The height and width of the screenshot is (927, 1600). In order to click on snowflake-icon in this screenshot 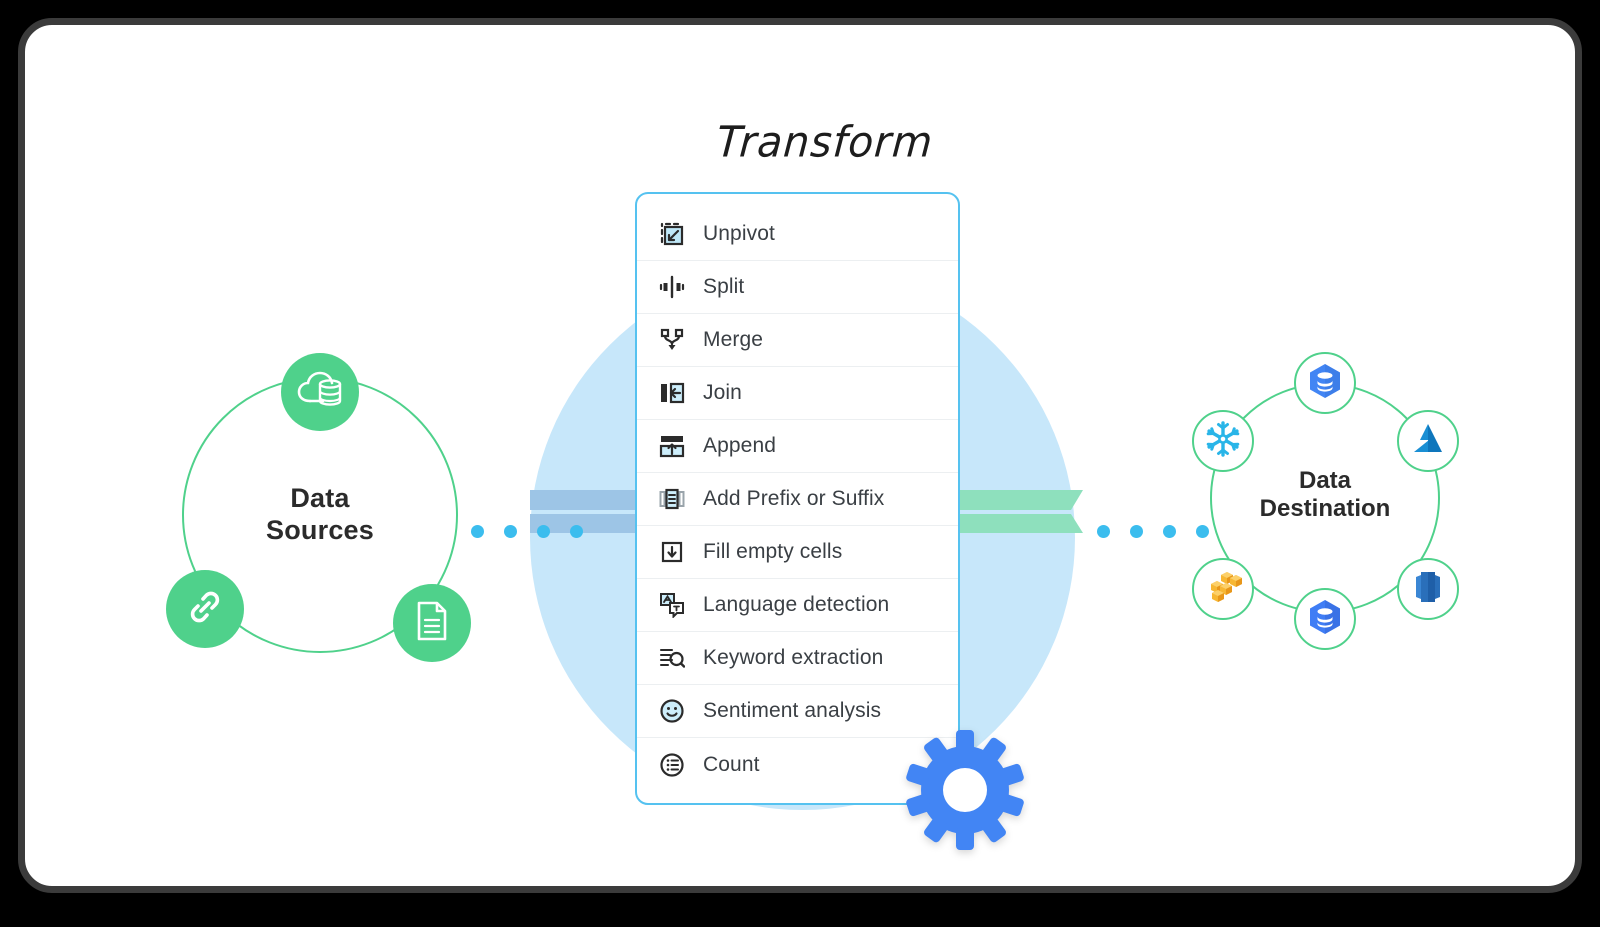, I will do `click(1223, 441)`.